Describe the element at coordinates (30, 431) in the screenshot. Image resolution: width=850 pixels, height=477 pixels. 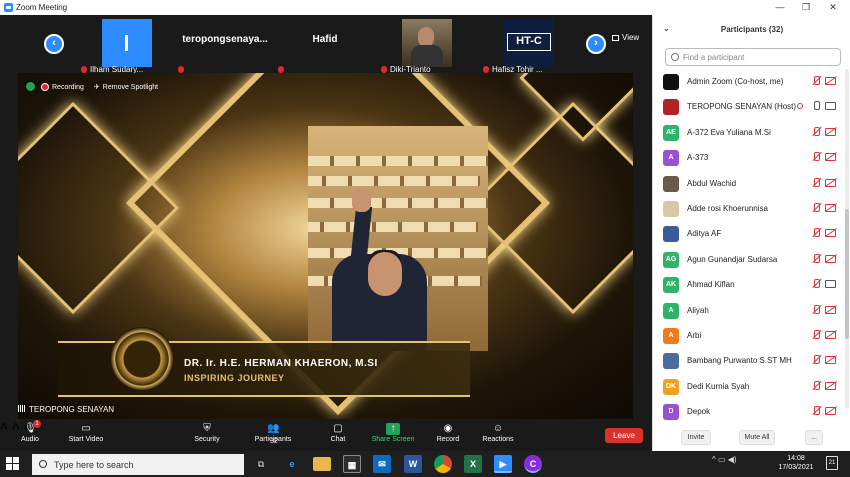
I see `audio-button: 🎙 1 Audio` at that location.